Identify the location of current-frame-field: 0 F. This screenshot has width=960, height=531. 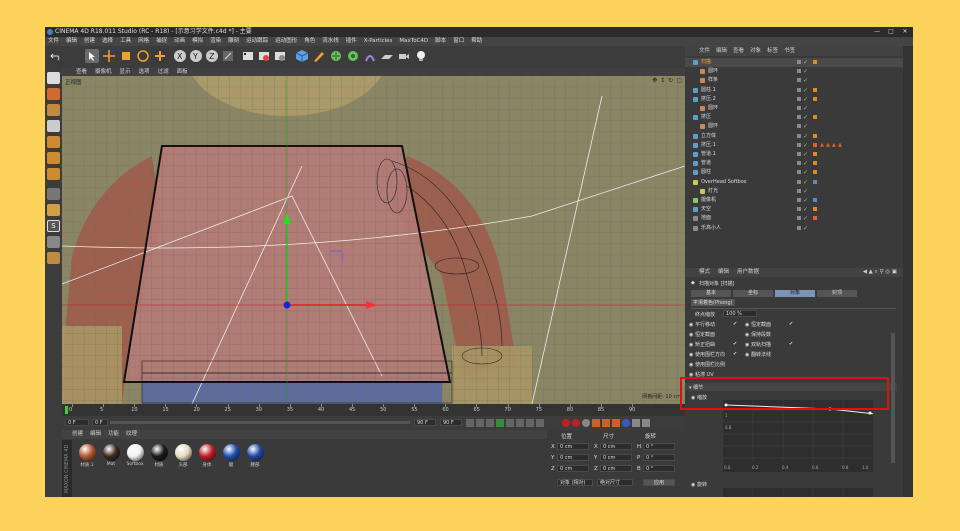
(77, 422).